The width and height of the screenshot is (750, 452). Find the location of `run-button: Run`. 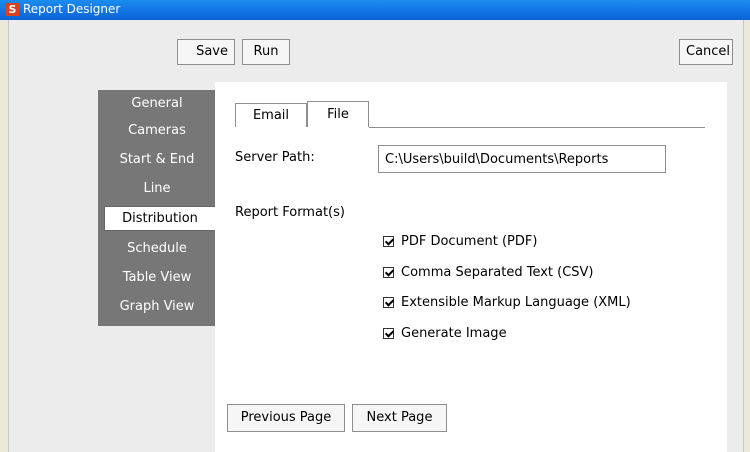

run-button: Run is located at coordinates (266, 52).